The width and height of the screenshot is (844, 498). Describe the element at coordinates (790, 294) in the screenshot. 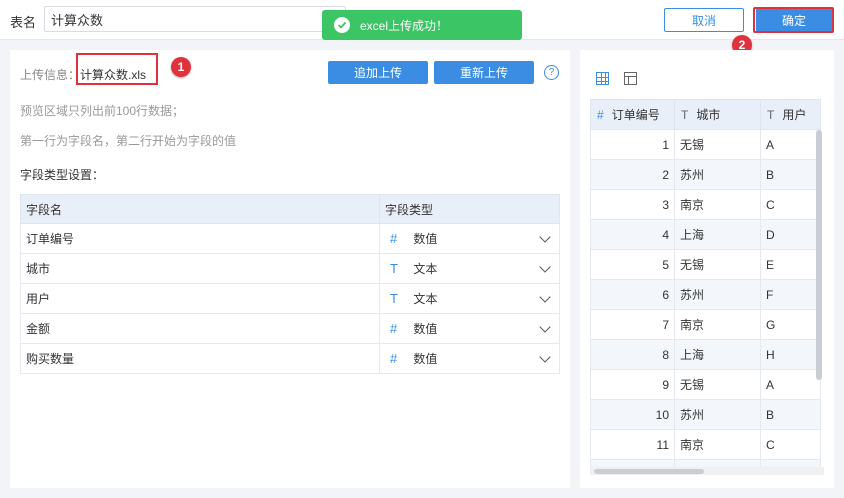

I see `user-cell: F` at that location.